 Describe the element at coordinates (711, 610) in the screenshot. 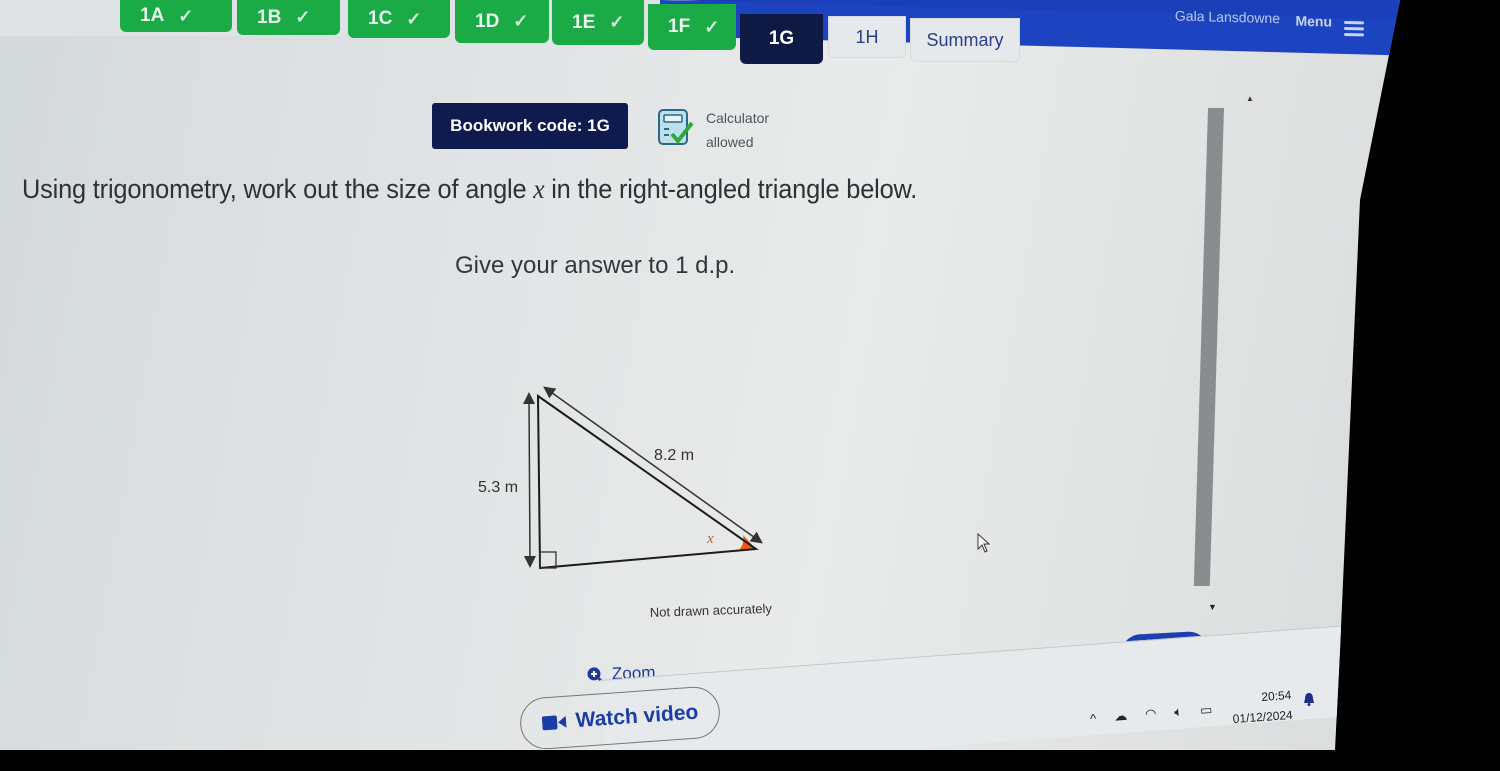

I see `not-drawn-accurately-note: Not drawn accurately` at that location.